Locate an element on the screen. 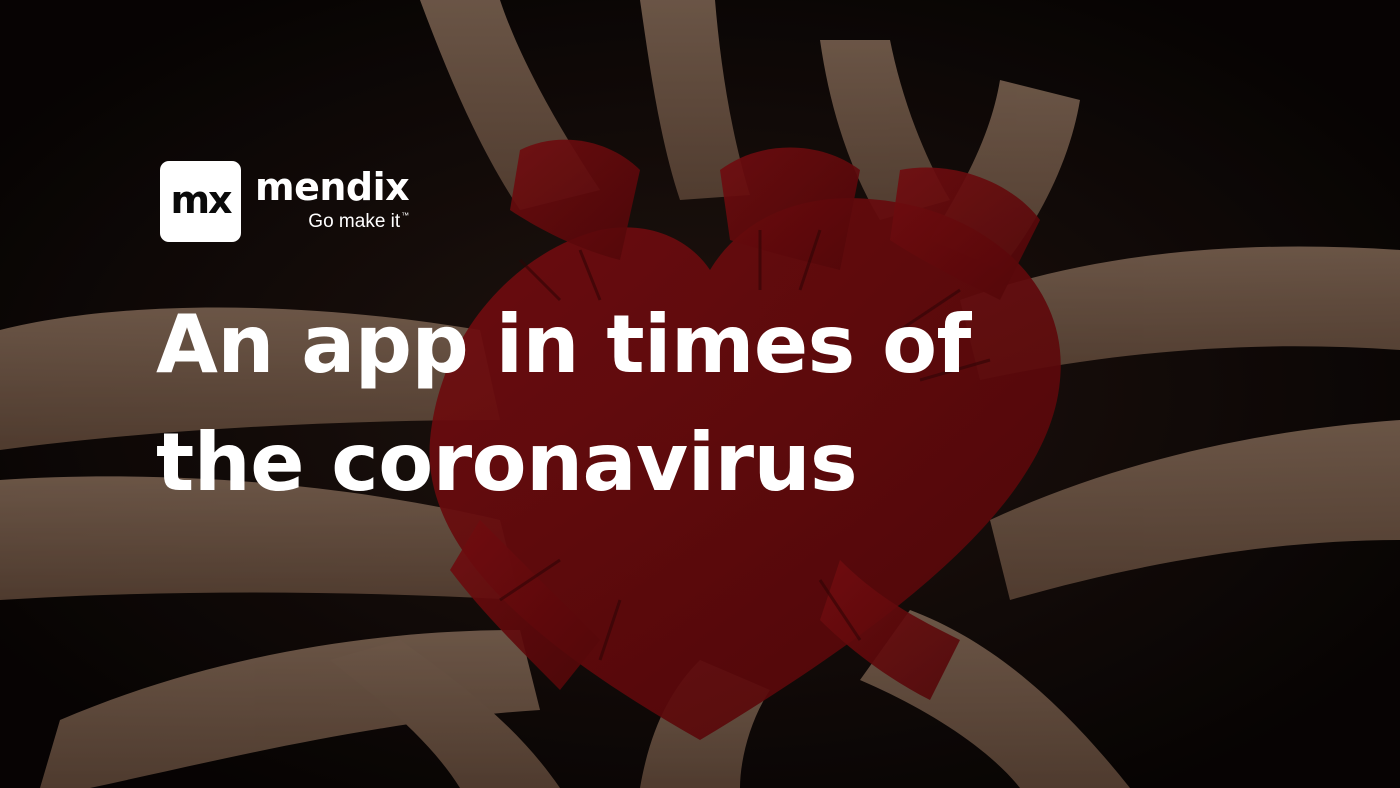 The height and width of the screenshot is (788, 1400). brand-name: mendix is located at coordinates (332, 186).